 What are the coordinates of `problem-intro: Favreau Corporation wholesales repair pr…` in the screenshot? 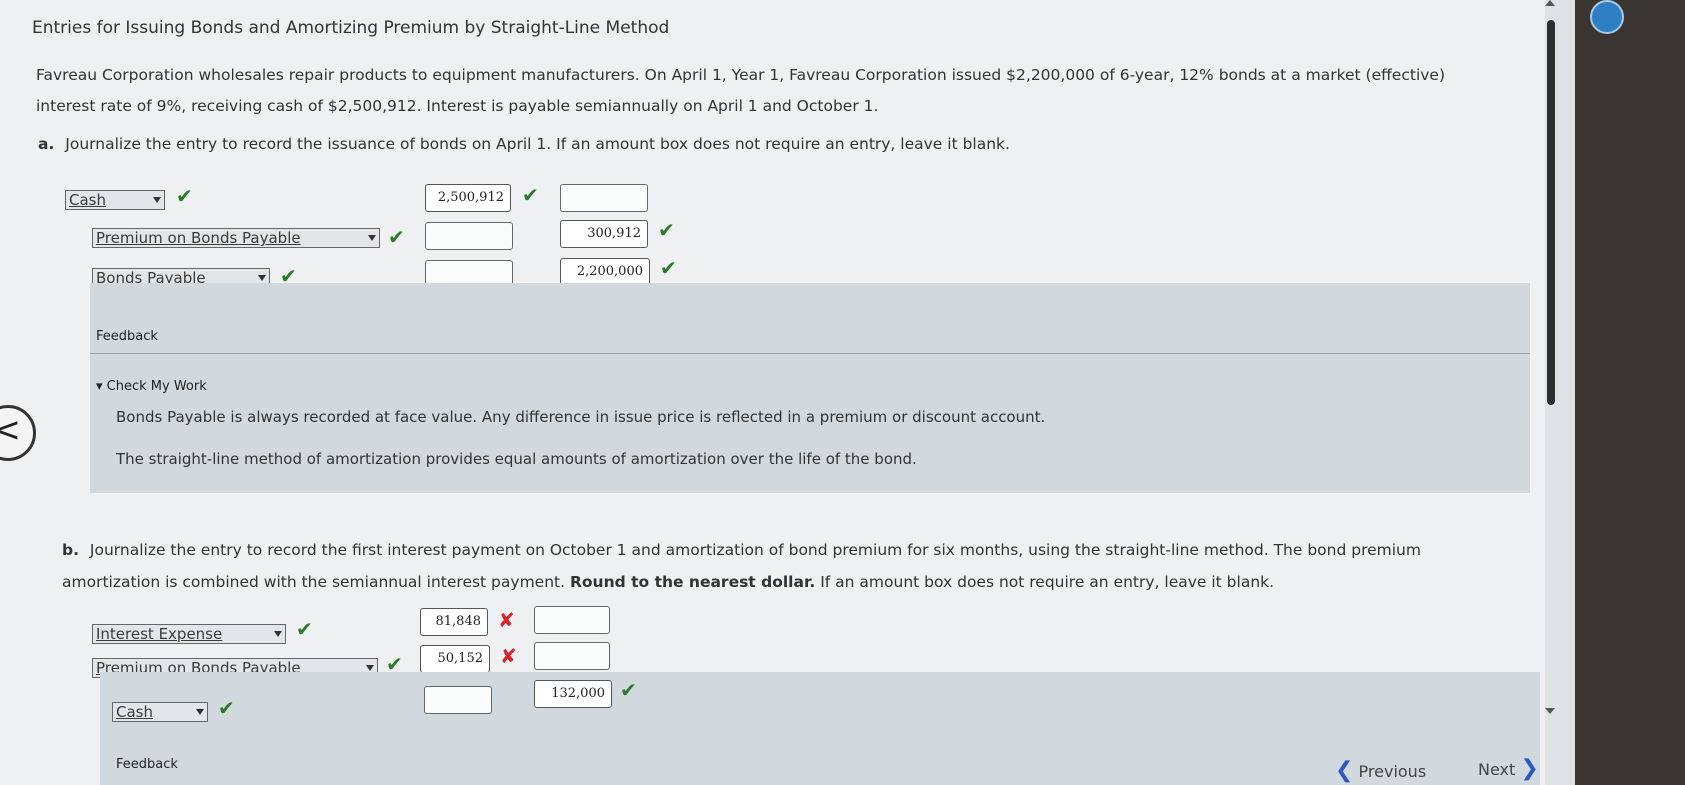 It's located at (786, 91).